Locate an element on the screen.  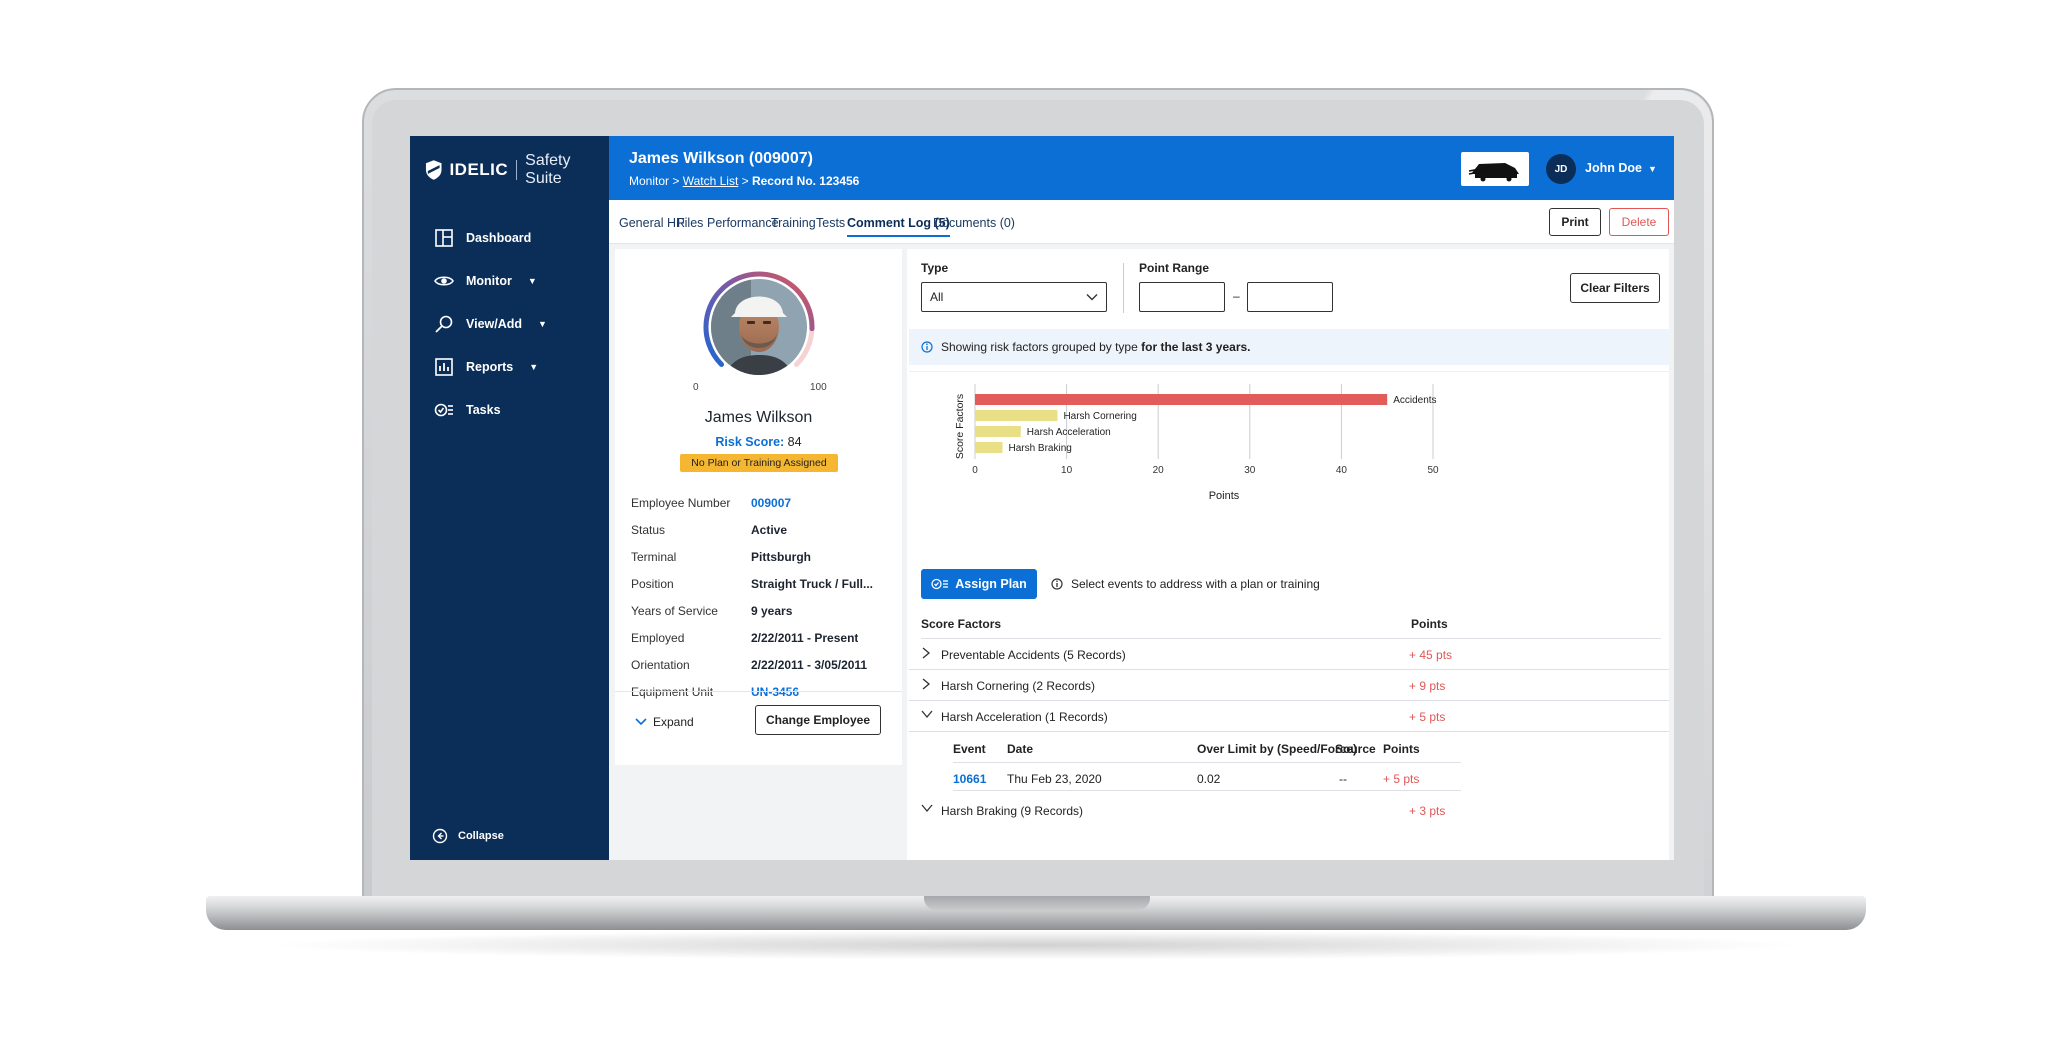
breadcrumb-watch-list: Watch List is located at coordinates (711, 181).